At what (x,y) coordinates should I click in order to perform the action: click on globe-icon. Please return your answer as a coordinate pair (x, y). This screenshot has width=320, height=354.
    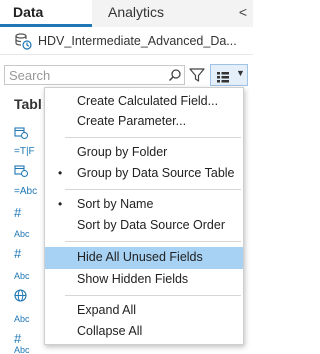
    Looking at the image, I should click on (20, 297).